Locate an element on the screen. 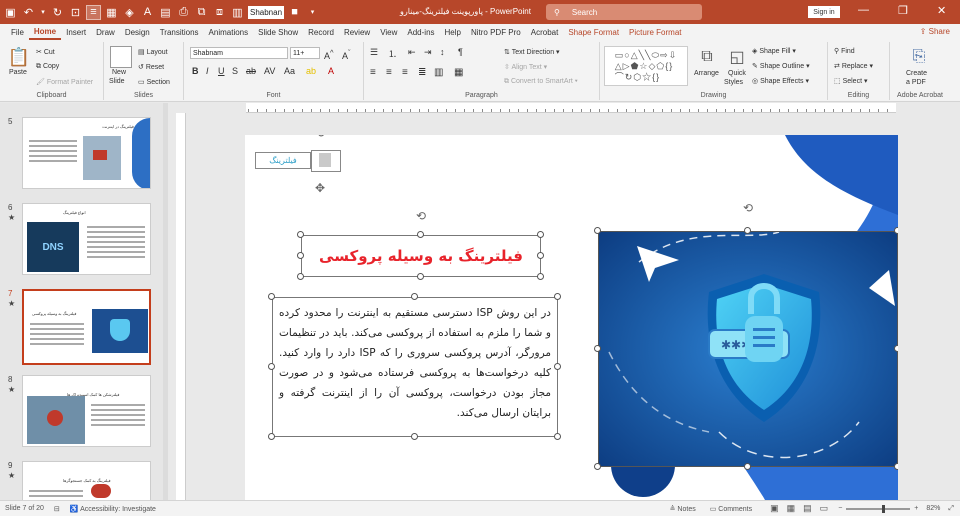 Image resolution: width=960 pixels, height=516 pixels. shadow-icon: S is located at coordinates (235, 71).